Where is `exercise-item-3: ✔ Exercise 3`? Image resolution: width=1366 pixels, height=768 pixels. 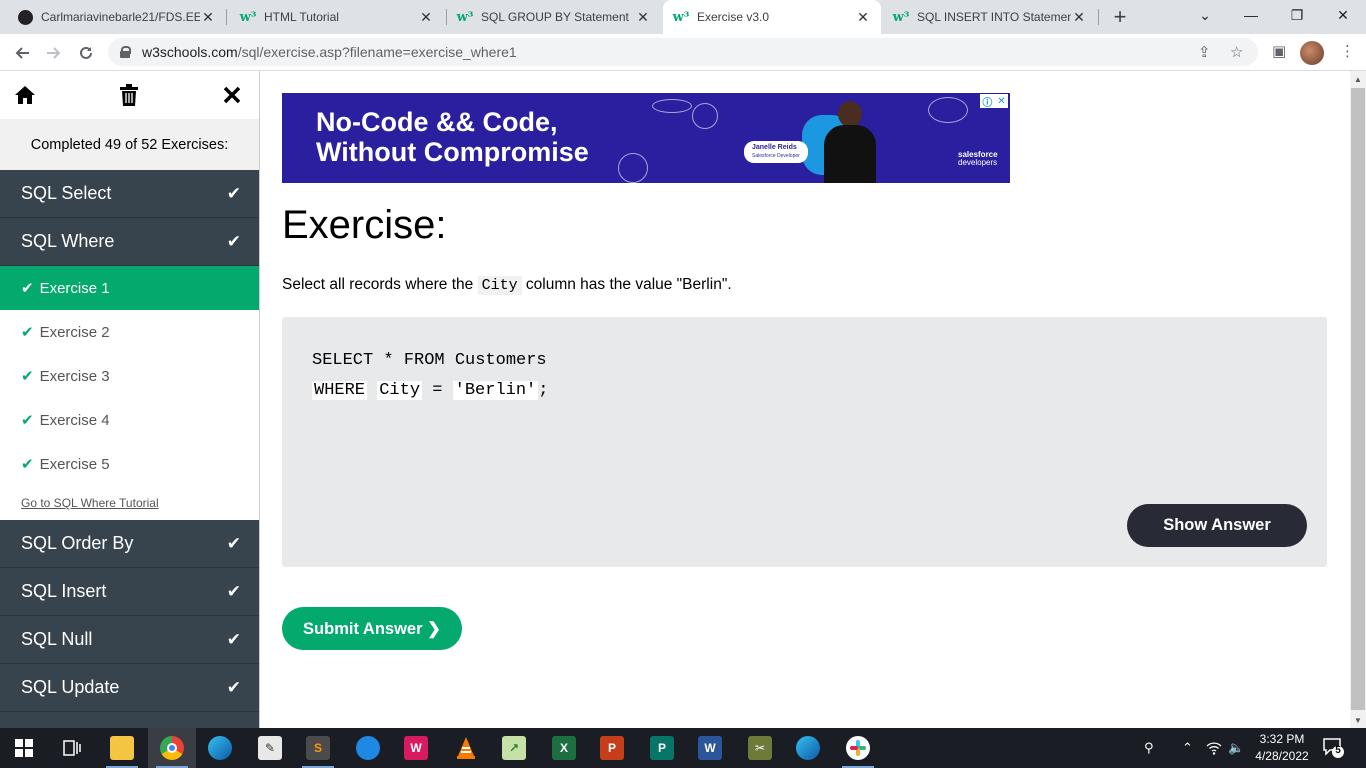 exercise-item-3: ✔ Exercise 3 is located at coordinates (129, 376).